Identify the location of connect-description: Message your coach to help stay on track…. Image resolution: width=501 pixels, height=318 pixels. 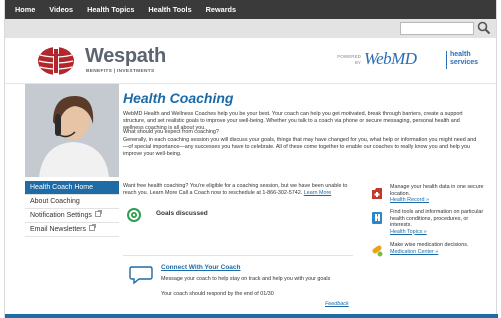
(246, 279).